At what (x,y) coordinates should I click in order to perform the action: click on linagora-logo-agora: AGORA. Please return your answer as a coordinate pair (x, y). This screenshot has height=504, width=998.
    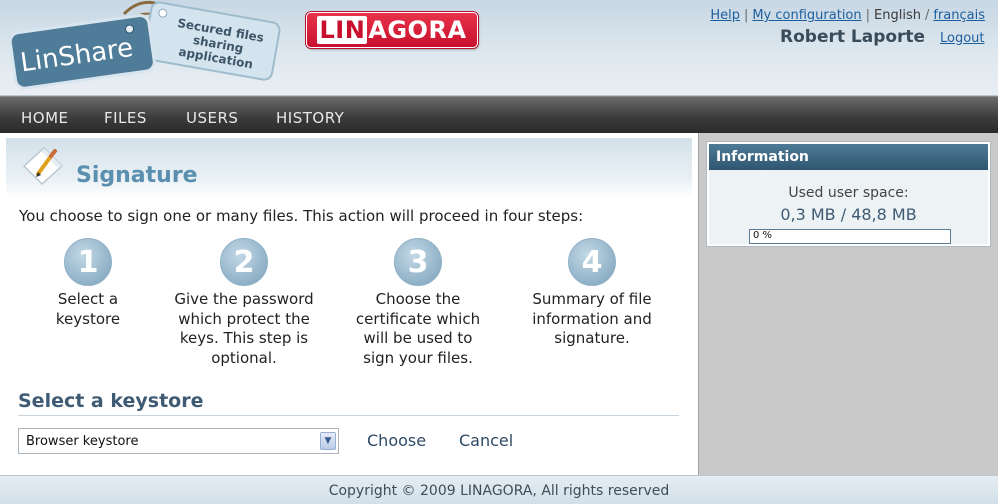
    Looking at the image, I should click on (417, 30).